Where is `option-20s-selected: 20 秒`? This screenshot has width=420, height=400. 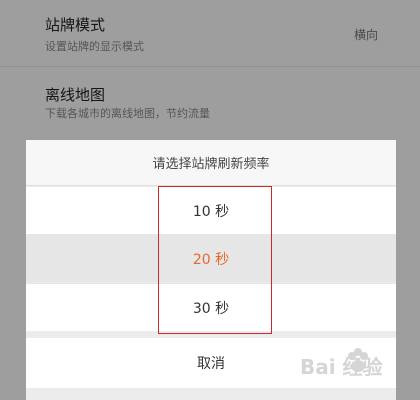
option-20s-selected: 20 秒 is located at coordinates (211, 258).